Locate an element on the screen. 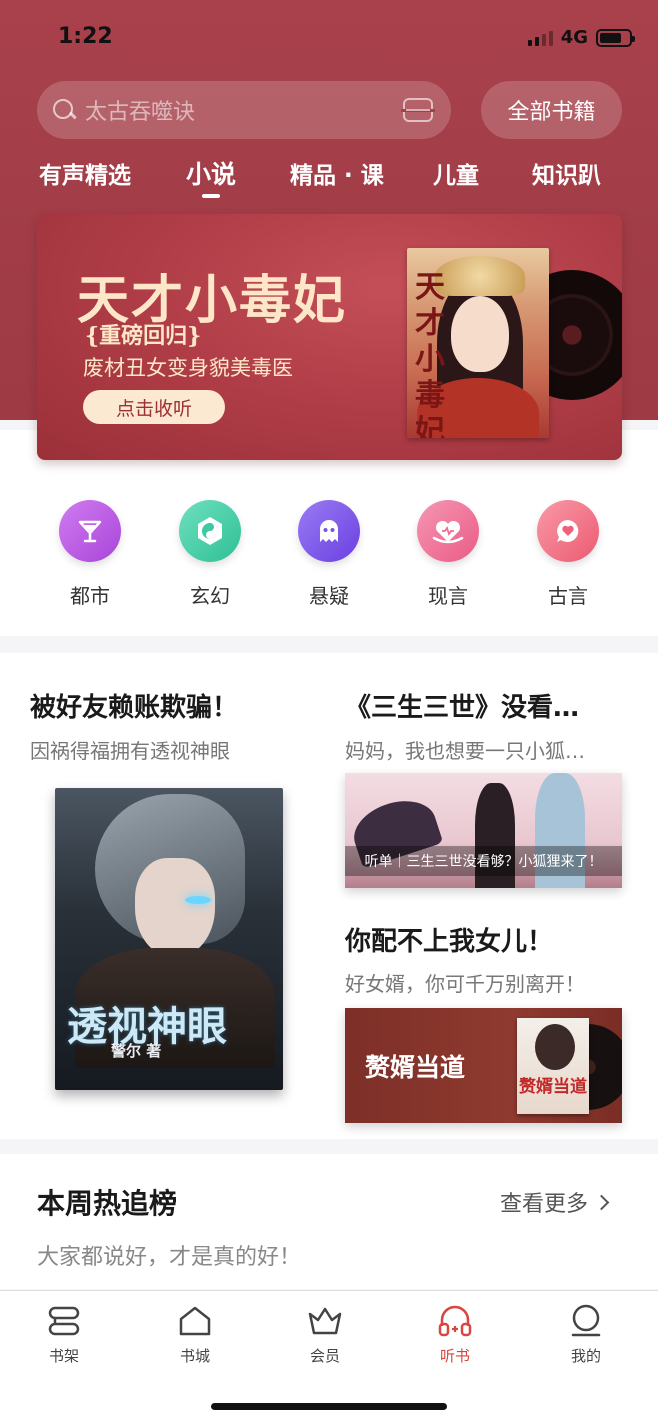 The height and width of the screenshot is (1424, 658). genre-historical-romance: 古言 is located at coordinates (568, 554).